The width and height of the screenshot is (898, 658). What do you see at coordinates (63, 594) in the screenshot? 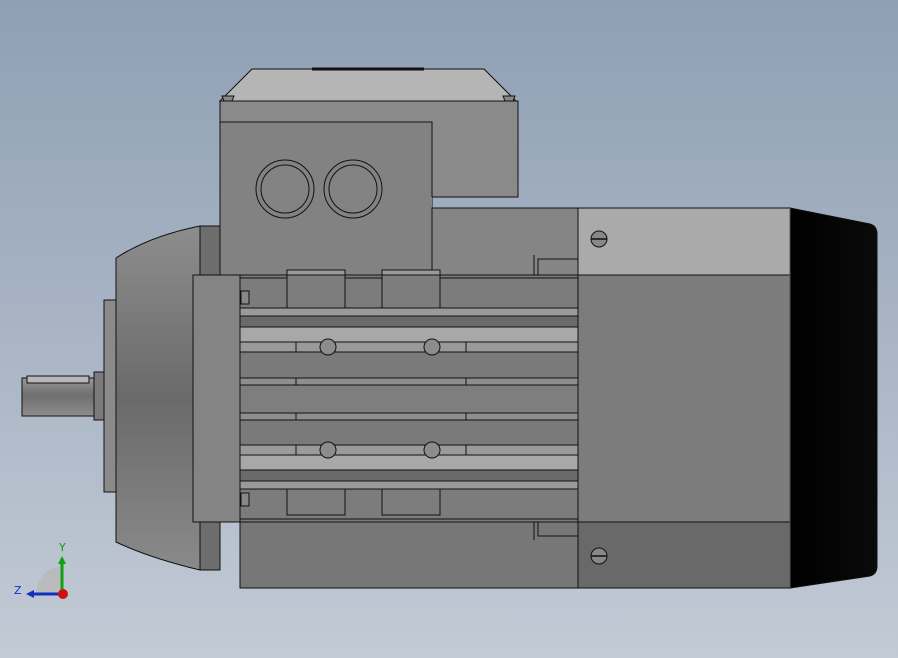
I see `x-axis-point` at bounding box center [63, 594].